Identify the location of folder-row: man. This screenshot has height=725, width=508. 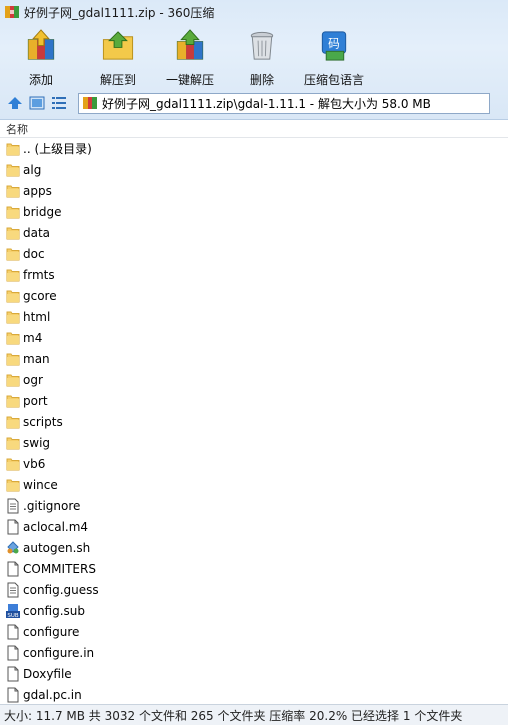
(254, 358).